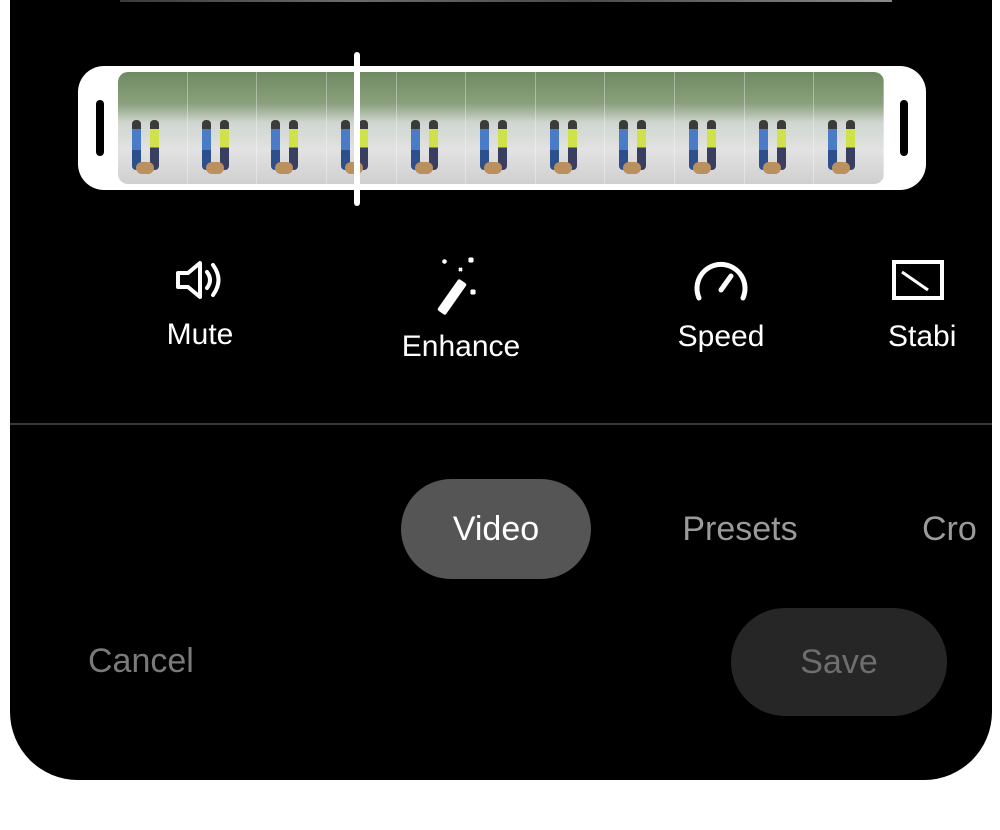  Describe the element at coordinates (839, 662) in the screenshot. I see `save-button: Save` at that location.